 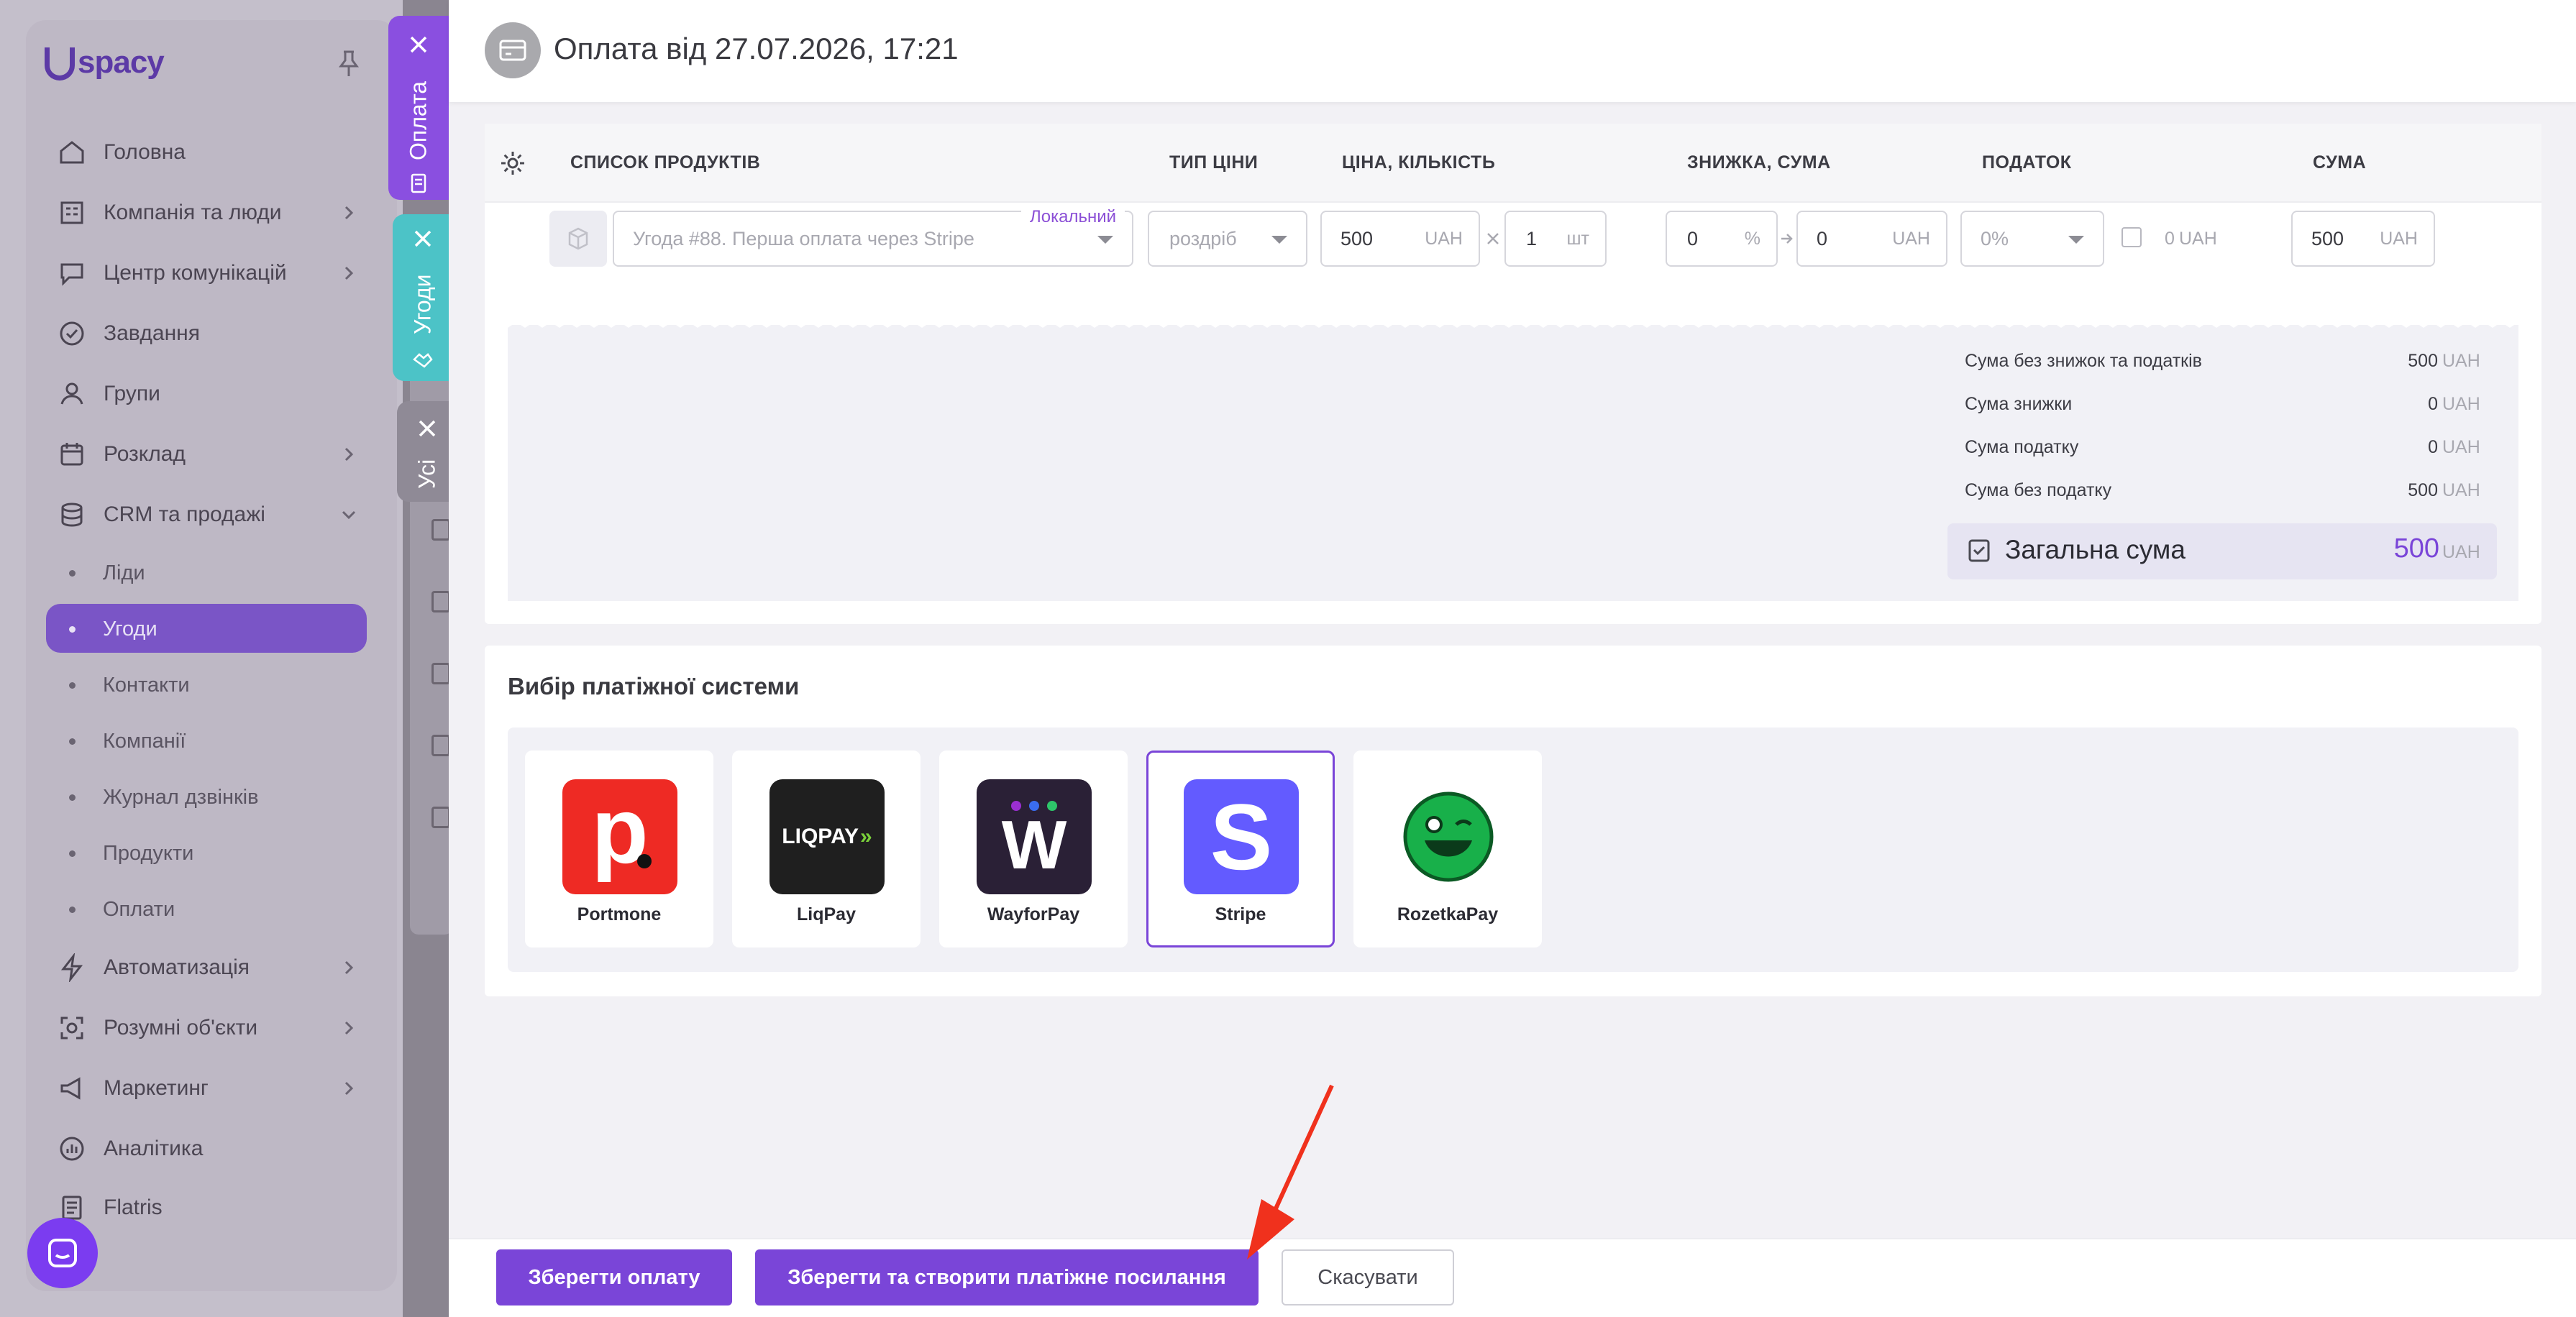 What do you see at coordinates (512, 163) in the screenshot?
I see `gear-icon` at bounding box center [512, 163].